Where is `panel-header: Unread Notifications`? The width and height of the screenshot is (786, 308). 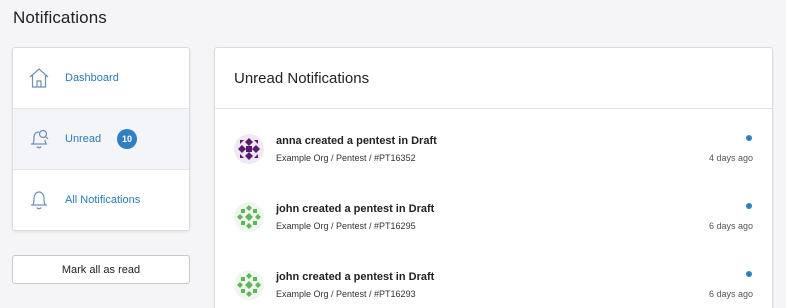
panel-header: Unread Notifications is located at coordinates (493, 78).